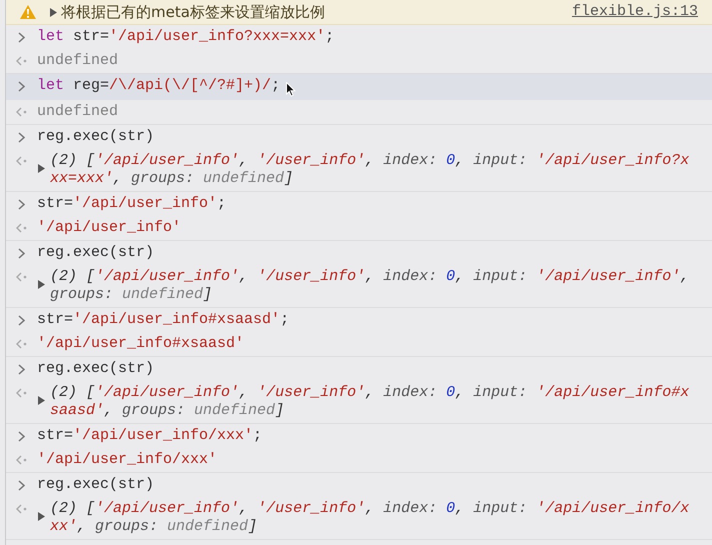  What do you see at coordinates (635, 12) in the screenshot?
I see `source-link: flexible.js:13` at bounding box center [635, 12].